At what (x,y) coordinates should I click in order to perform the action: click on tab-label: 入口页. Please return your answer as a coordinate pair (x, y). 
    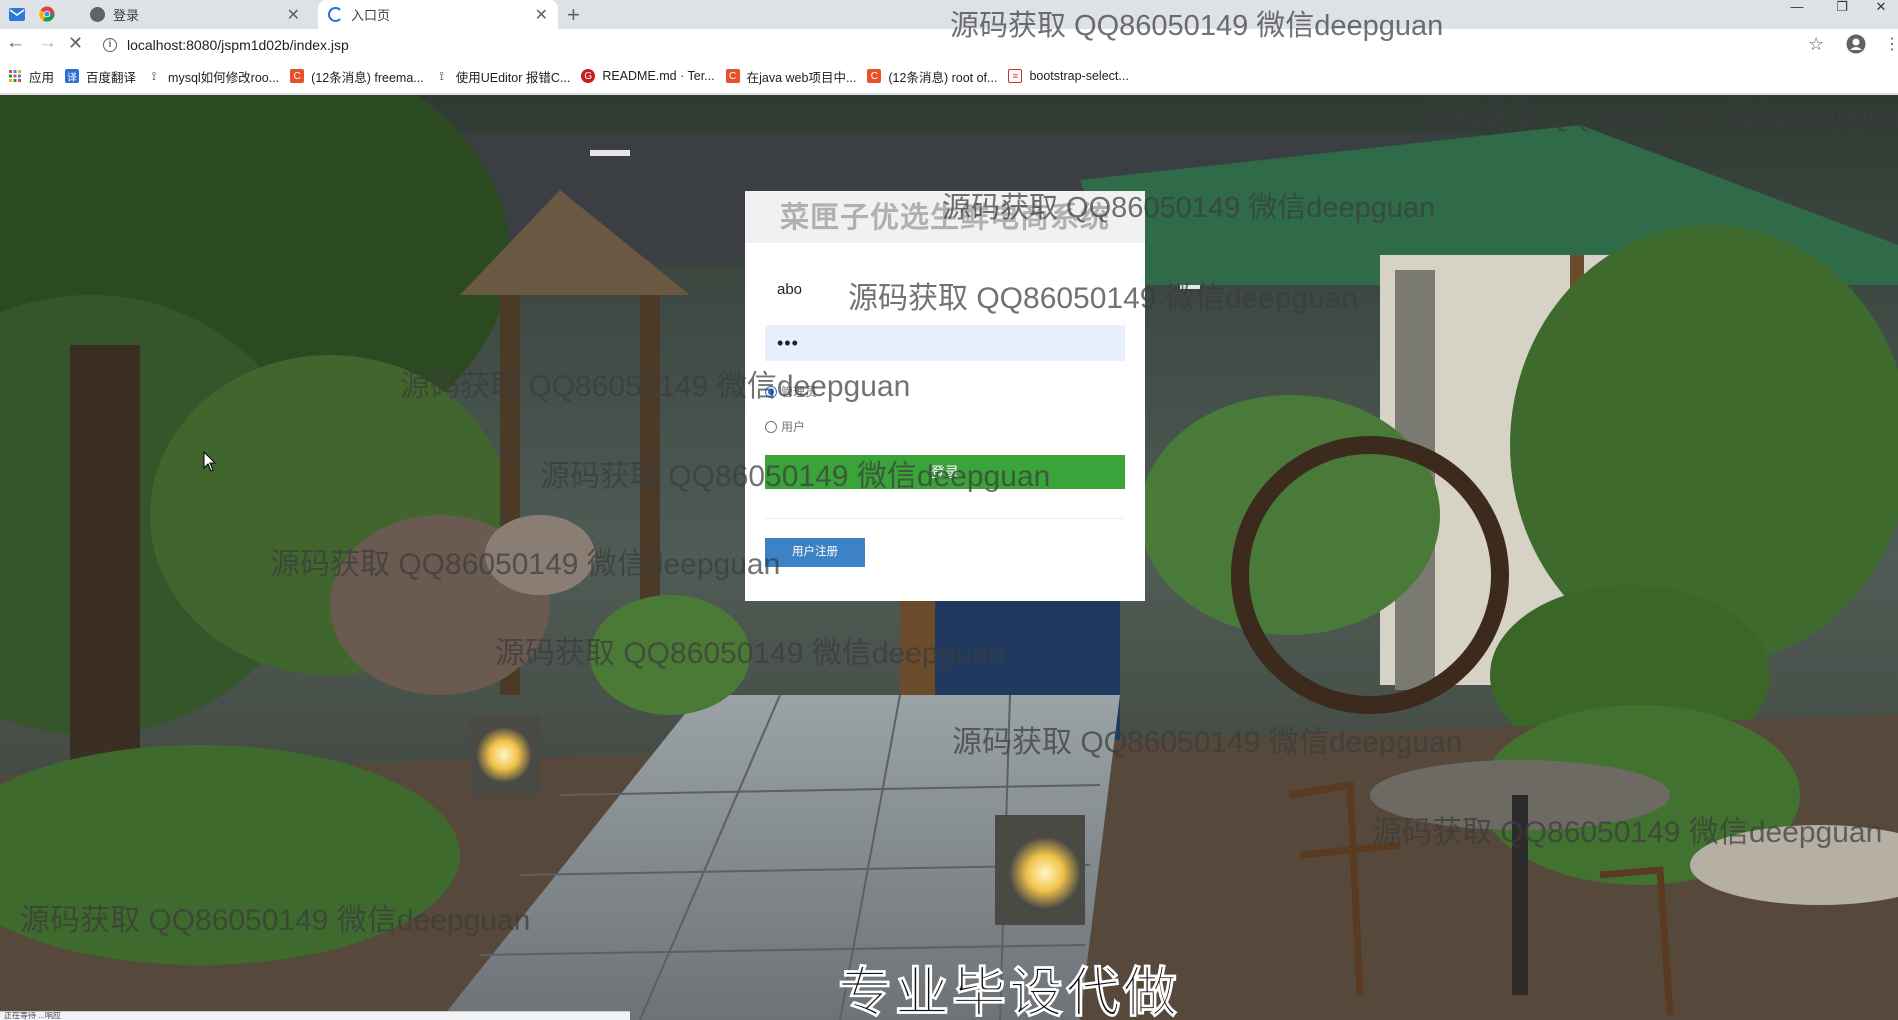
    Looking at the image, I should click on (371, 15).